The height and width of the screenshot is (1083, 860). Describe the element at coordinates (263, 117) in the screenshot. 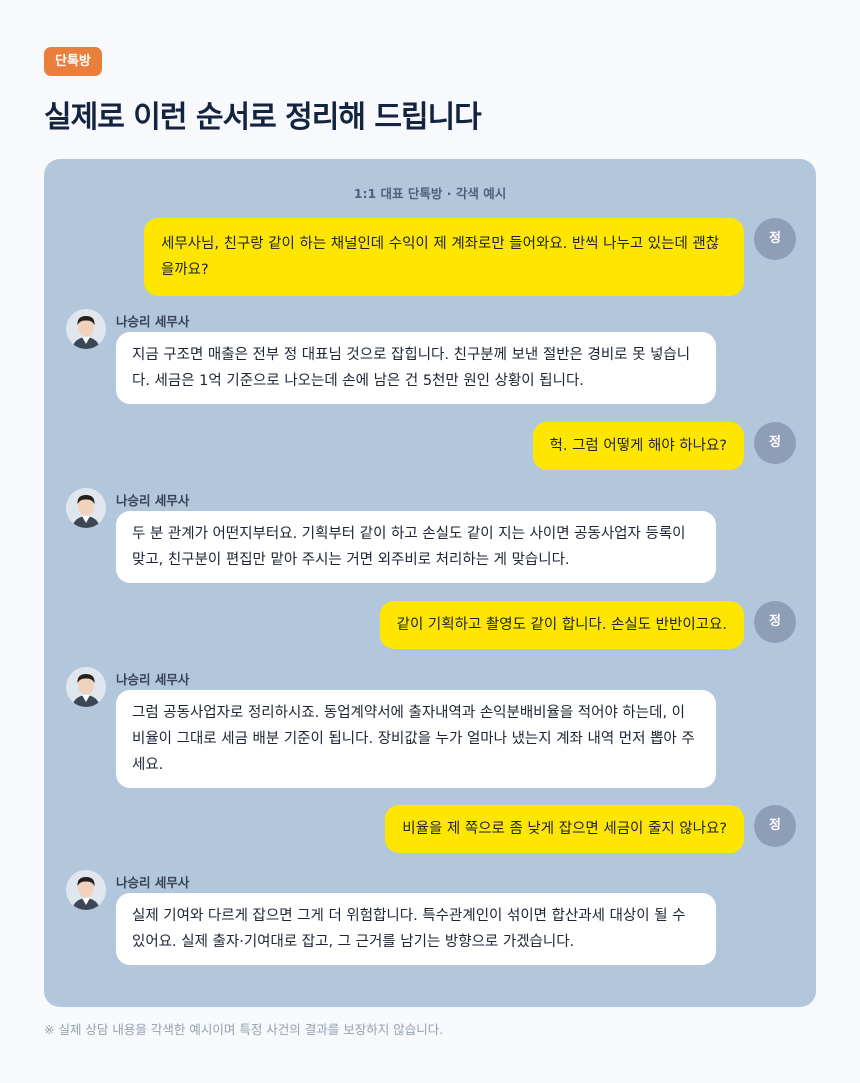

I see `page-title: 실제로 이런 순서로 정리해 드립니다` at that location.